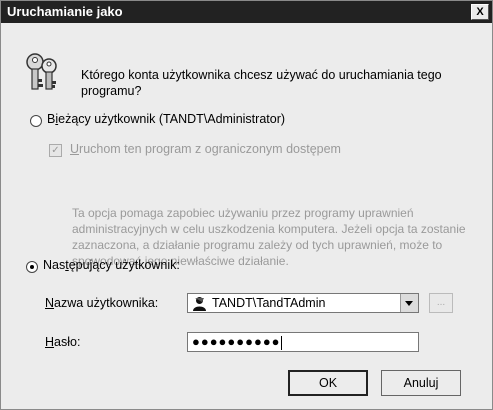 Image resolution: width=493 pixels, height=410 pixels. Describe the element at coordinates (199, 304) in the screenshot. I see `user-icon` at that location.